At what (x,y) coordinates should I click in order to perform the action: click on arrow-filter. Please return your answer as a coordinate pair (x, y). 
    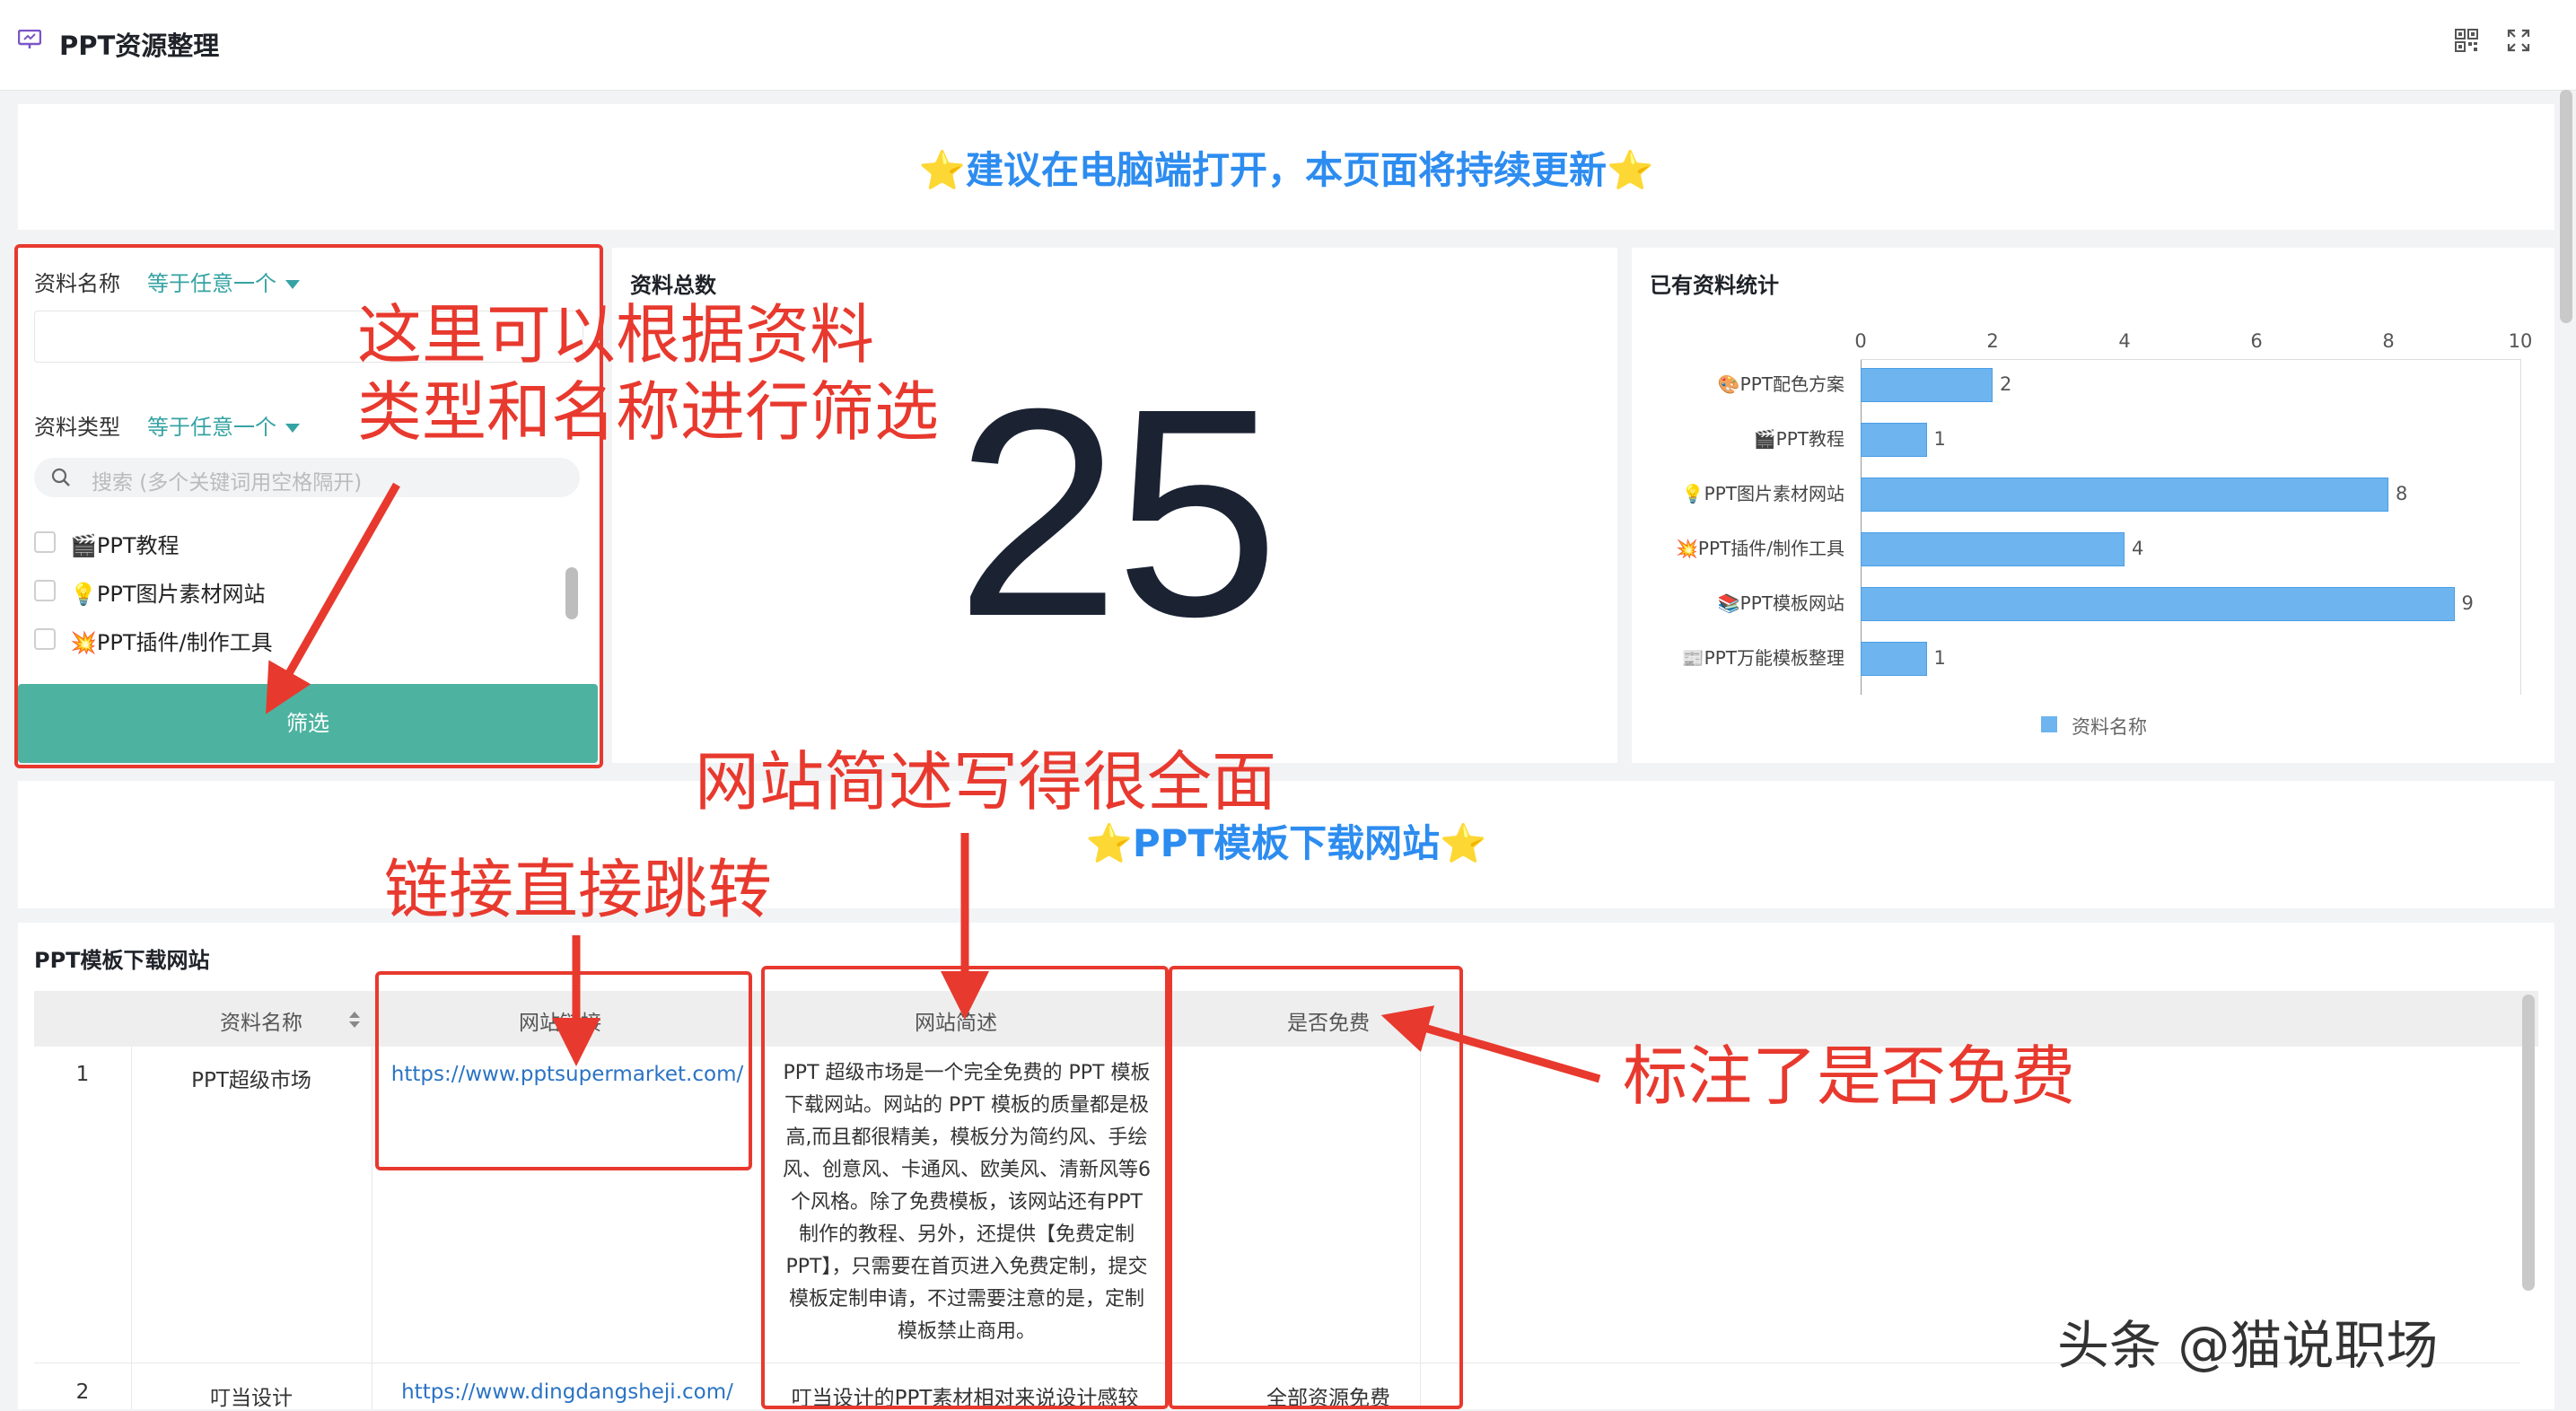
    Looking at the image, I should click on (333, 598).